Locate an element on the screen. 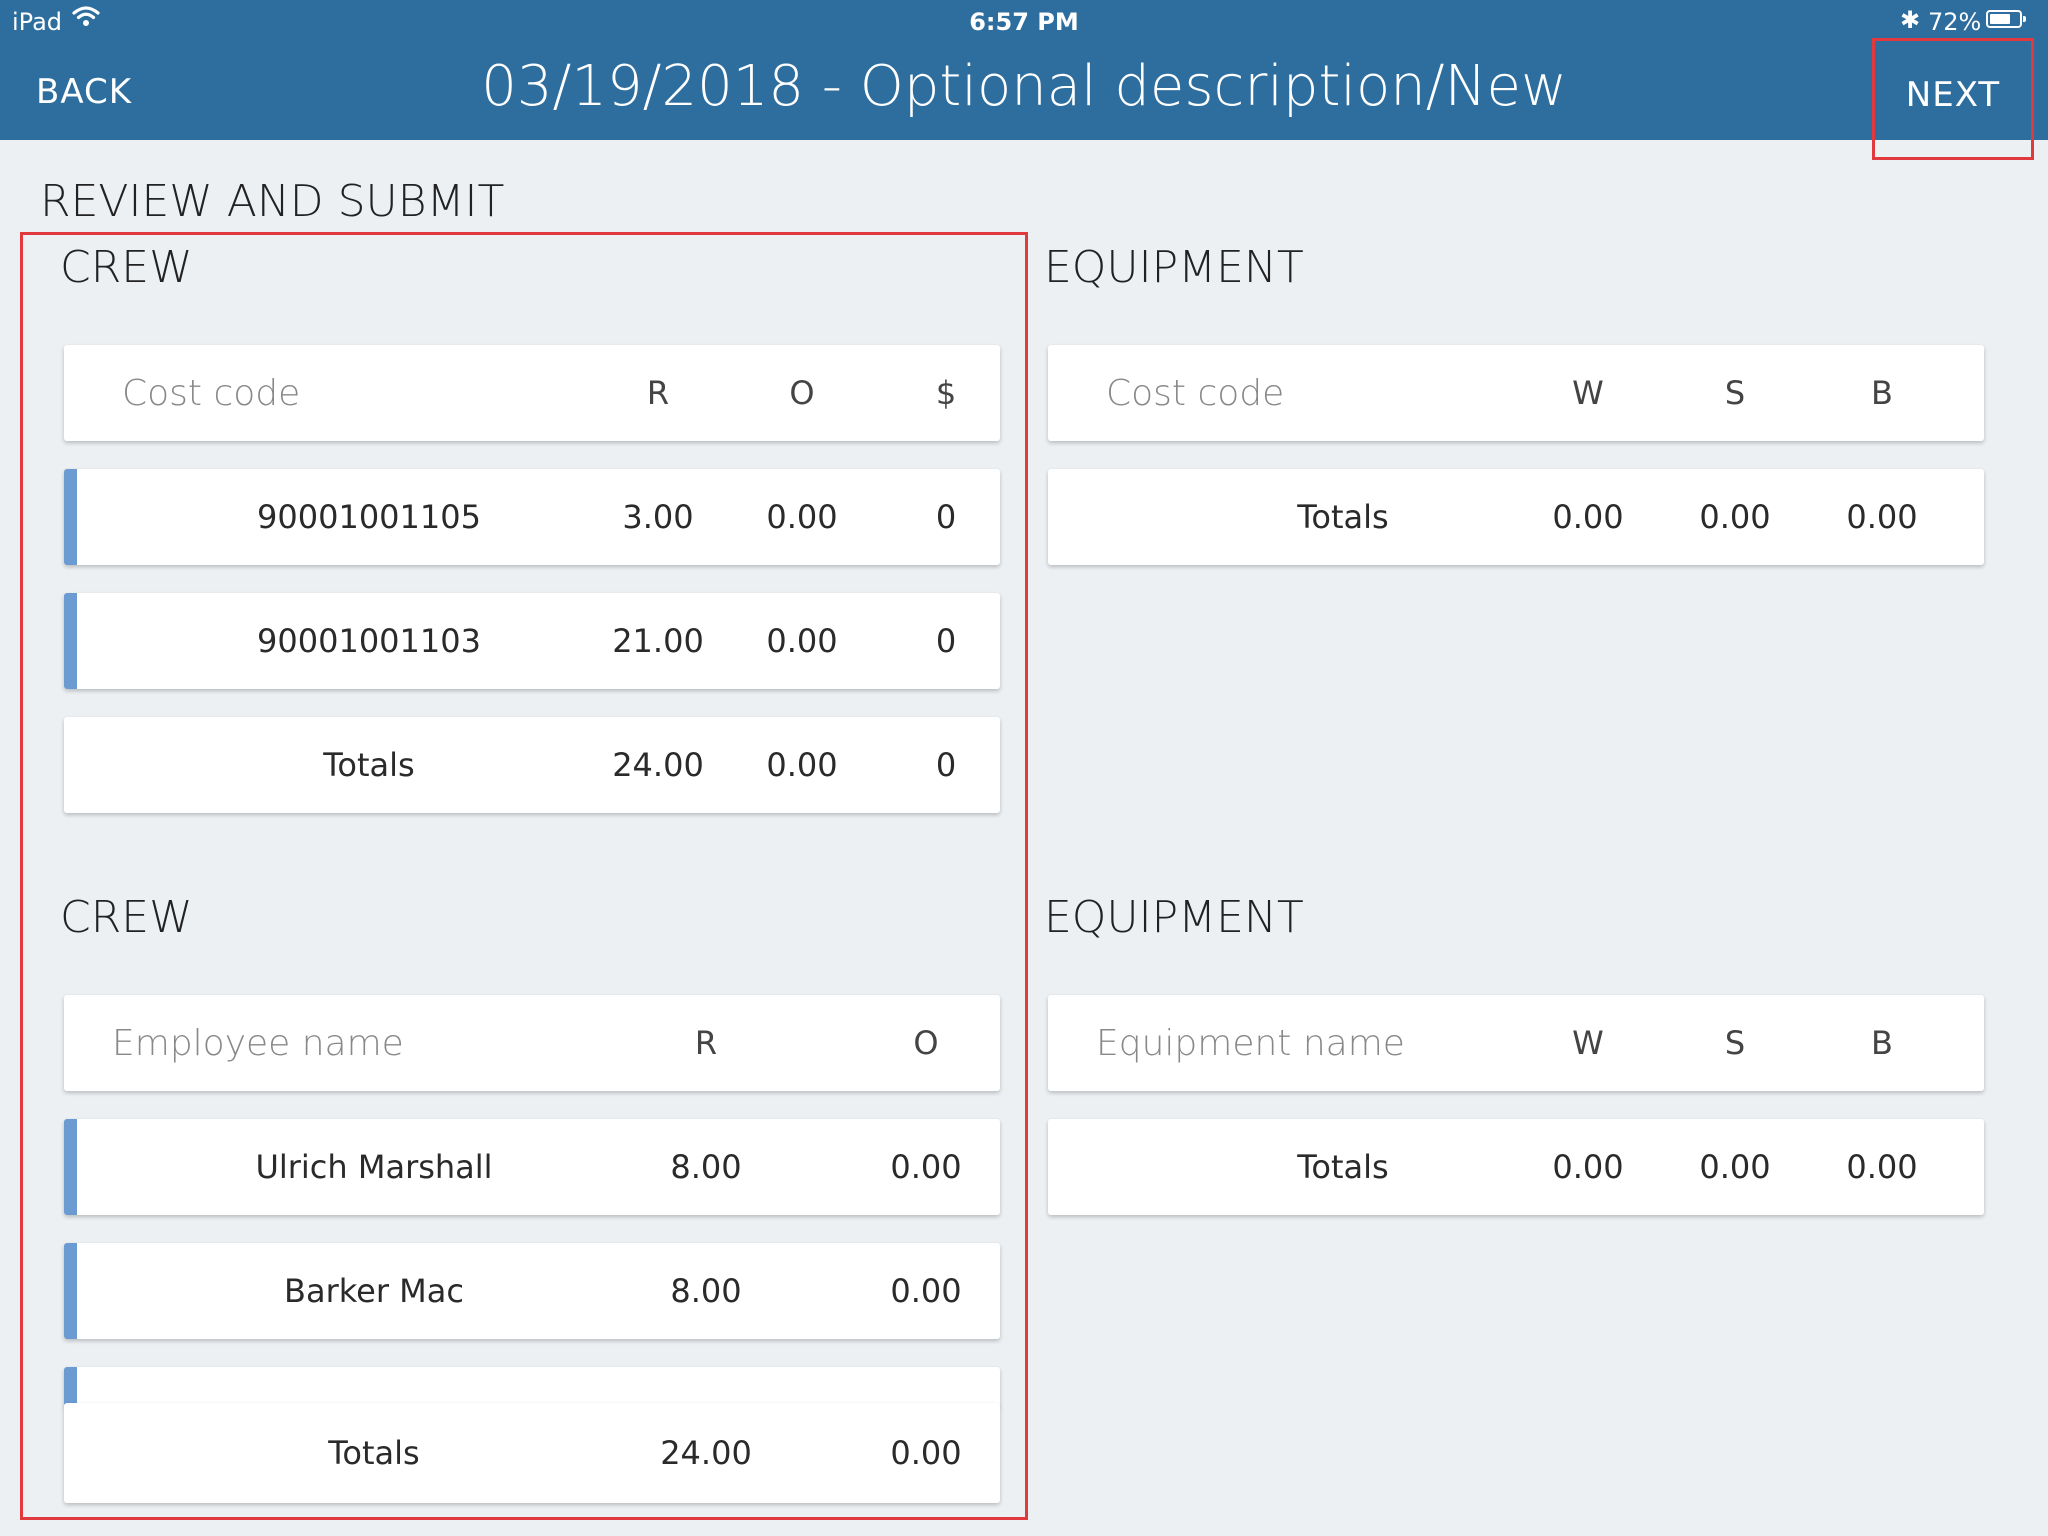 The image size is (2048, 1536). equipment-cost-header: Cost code W S B is located at coordinates (1516, 393).